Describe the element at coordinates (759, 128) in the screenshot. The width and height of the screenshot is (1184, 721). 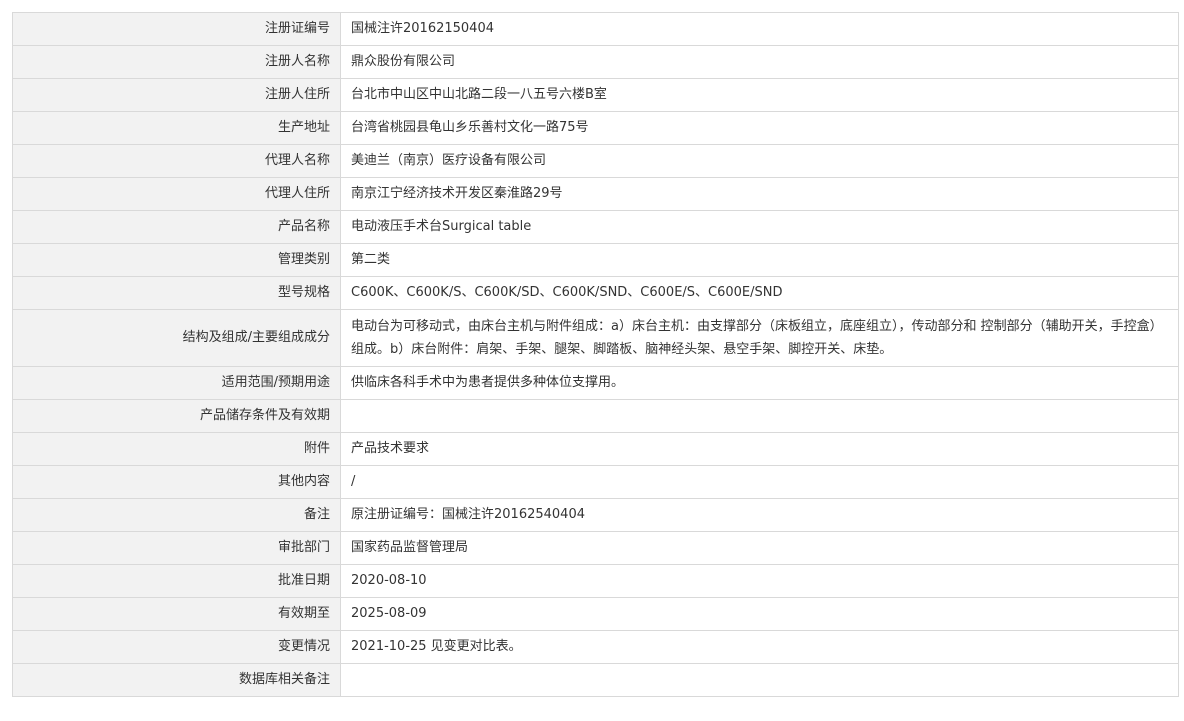
I see `row-value: 台湾省桃园县龟山乡乐善村文化一路75号` at that location.